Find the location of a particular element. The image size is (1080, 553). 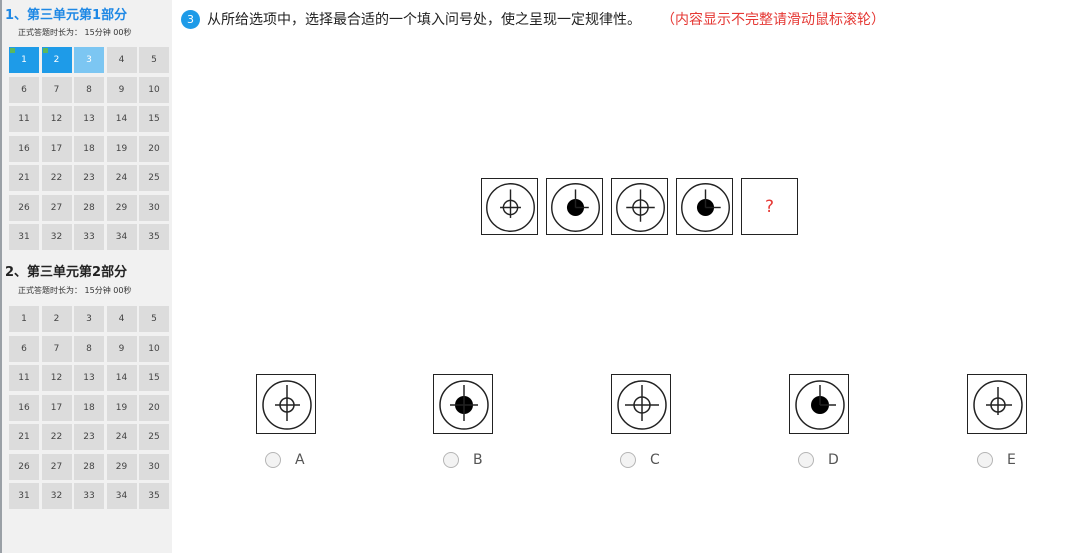

option-c-figure is located at coordinates (641, 404).